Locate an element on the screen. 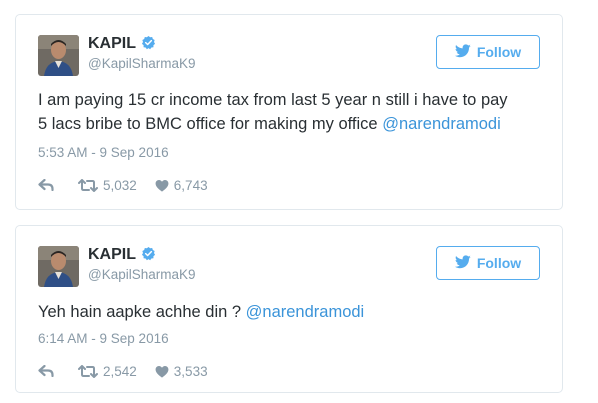 This screenshot has width=598, height=403. like-count: 6,743 is located at coordinates (190, 185).